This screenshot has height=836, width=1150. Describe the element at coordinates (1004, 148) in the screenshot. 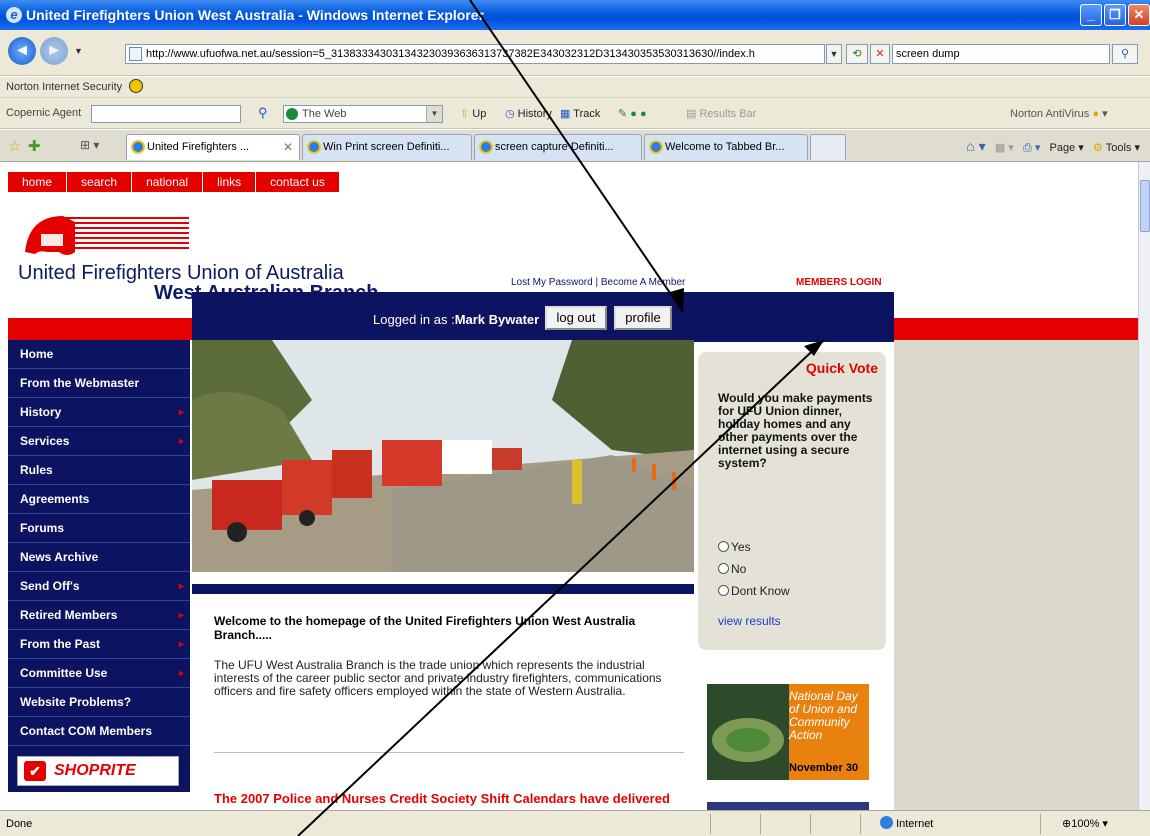

I see `feeds-icon: ▩ ▾` at that location.